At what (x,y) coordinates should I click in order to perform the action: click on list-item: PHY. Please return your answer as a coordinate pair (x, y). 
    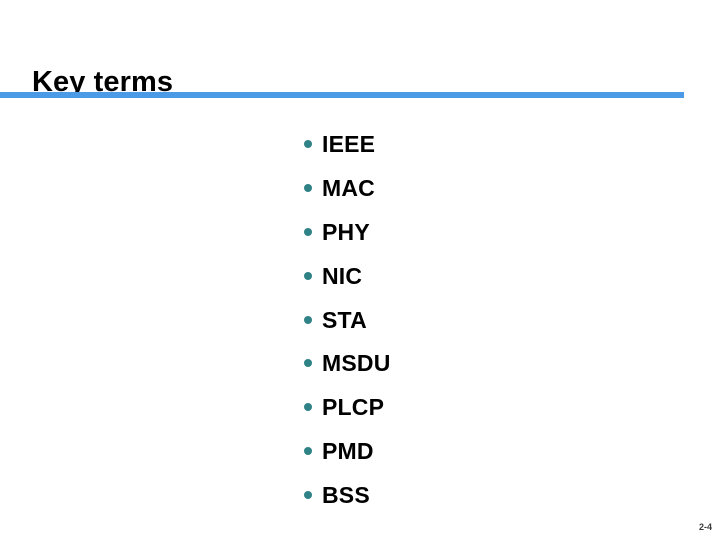
    Looking at the image, I should click on (480, 232).